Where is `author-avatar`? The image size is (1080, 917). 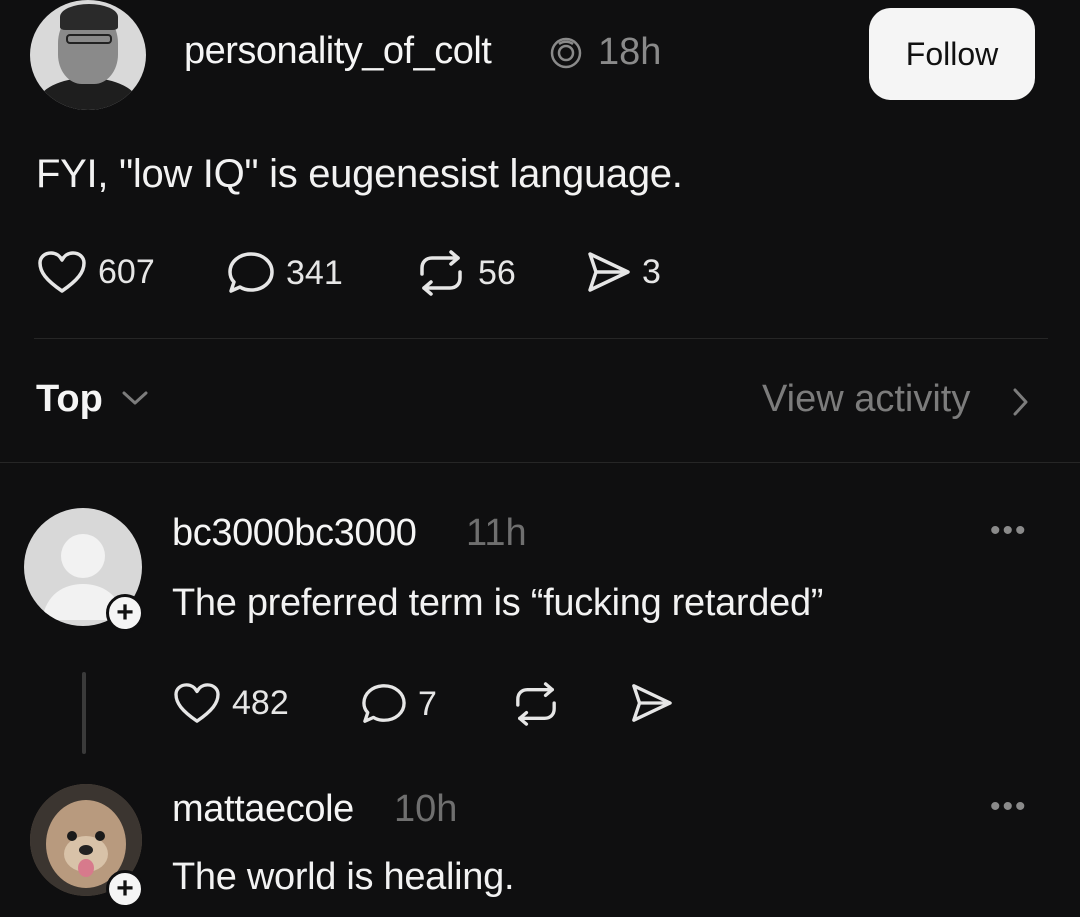 author-avatar is located at coordinates (88, 55).